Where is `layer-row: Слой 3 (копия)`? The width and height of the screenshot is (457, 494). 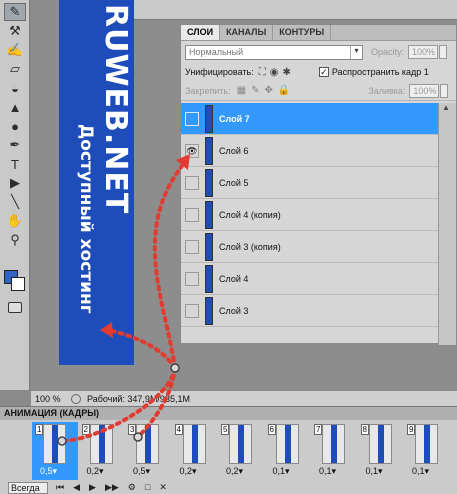
layer-row: Слой 3 (копия) is located at coordinates (309, 247).